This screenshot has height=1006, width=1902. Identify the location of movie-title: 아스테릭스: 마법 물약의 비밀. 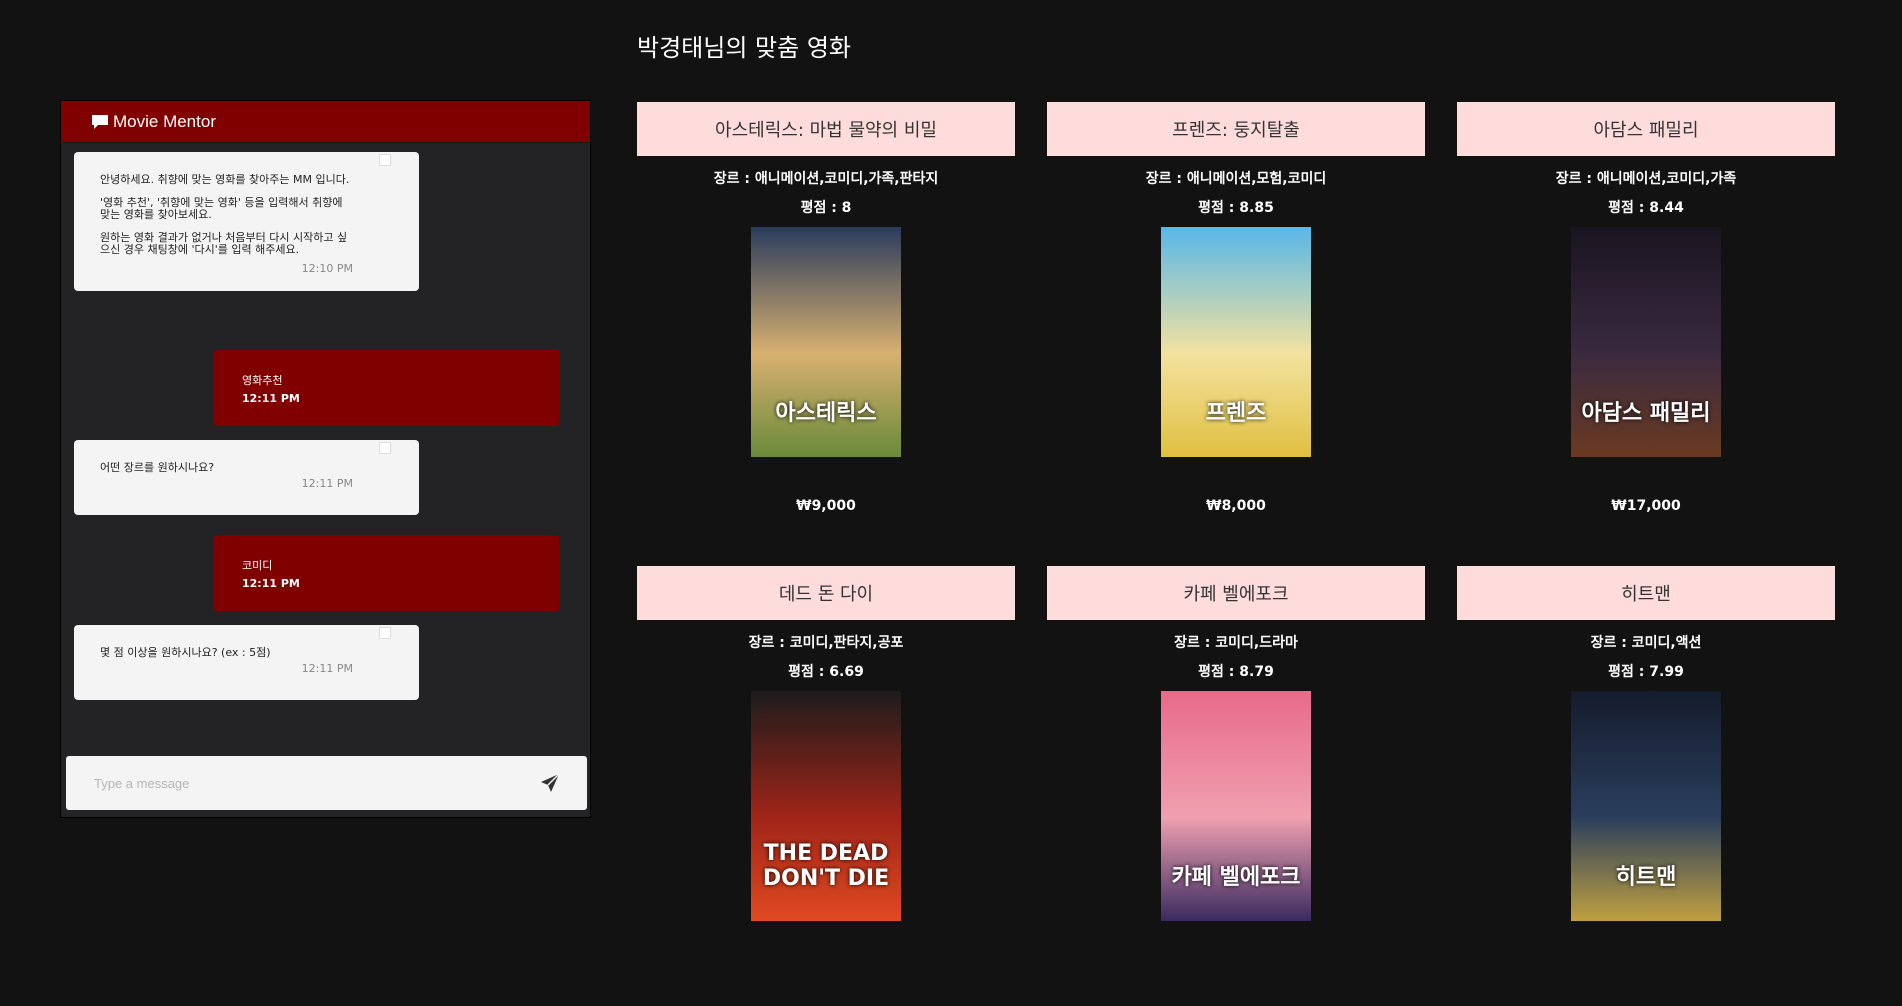
(826, 129).